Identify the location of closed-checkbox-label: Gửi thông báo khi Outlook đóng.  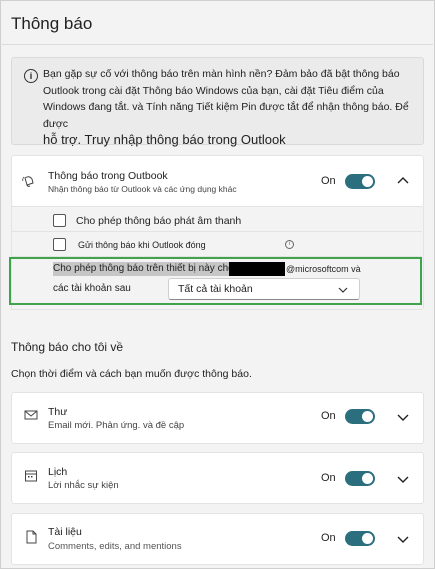
(142, 245).